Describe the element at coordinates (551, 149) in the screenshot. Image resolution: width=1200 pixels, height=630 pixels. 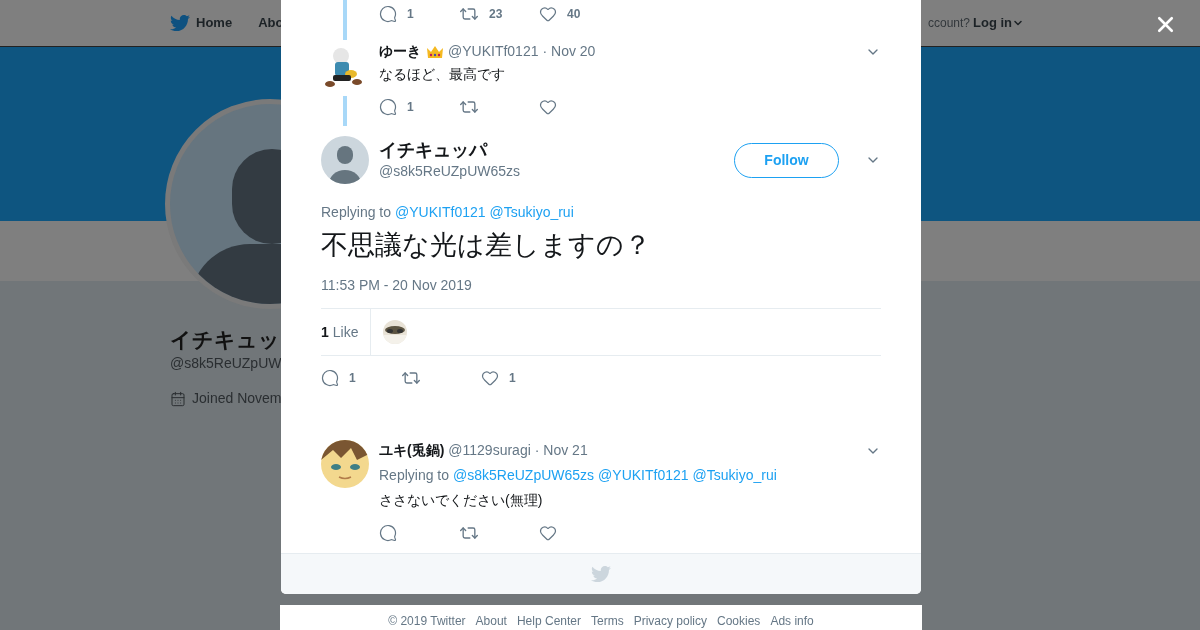
I see `user-name: イチキュッパ` at that location.